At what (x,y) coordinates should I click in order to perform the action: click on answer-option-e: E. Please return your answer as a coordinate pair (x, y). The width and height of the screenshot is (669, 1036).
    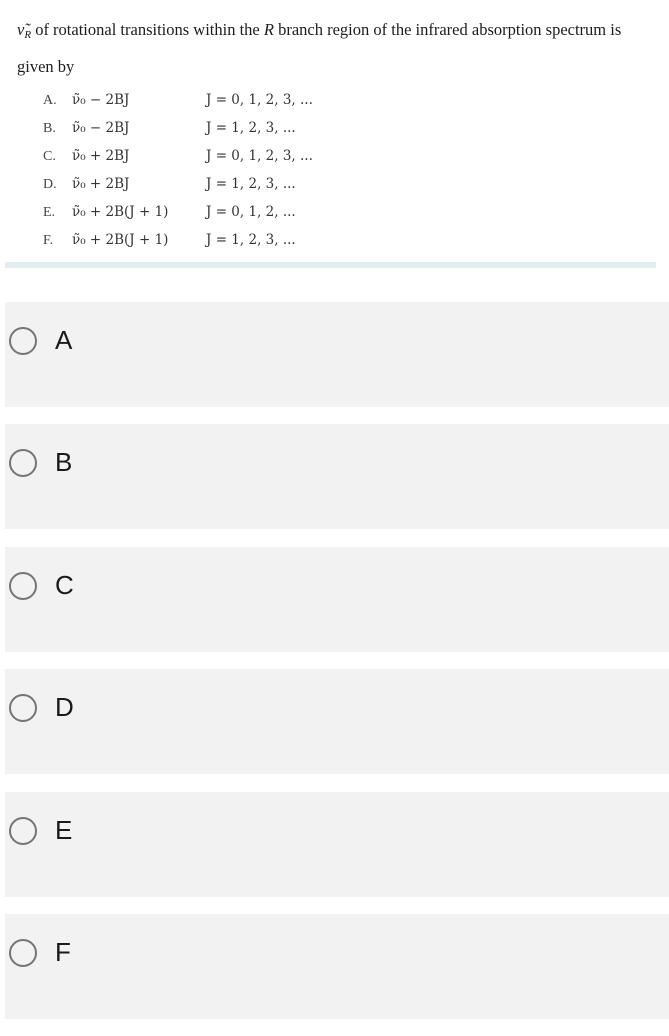
    Looking at the image, I should click on (337, 844).